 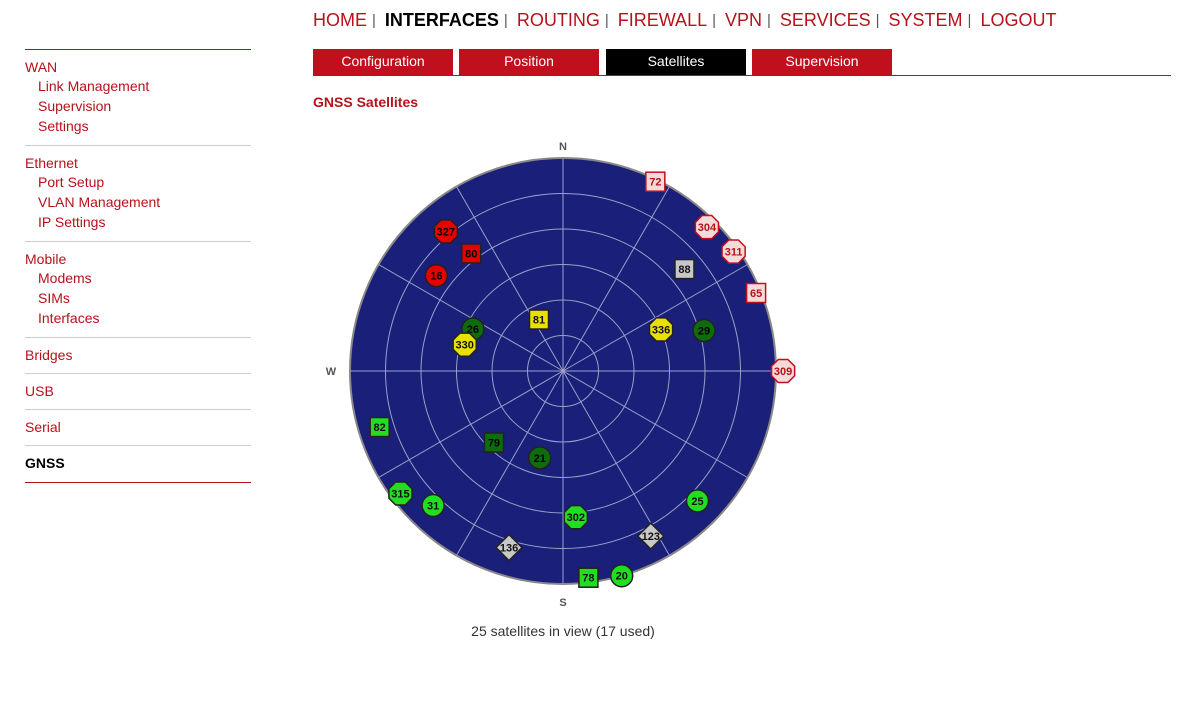 I want to click on satellite-id-label: 65, so click(x=756, y=294).